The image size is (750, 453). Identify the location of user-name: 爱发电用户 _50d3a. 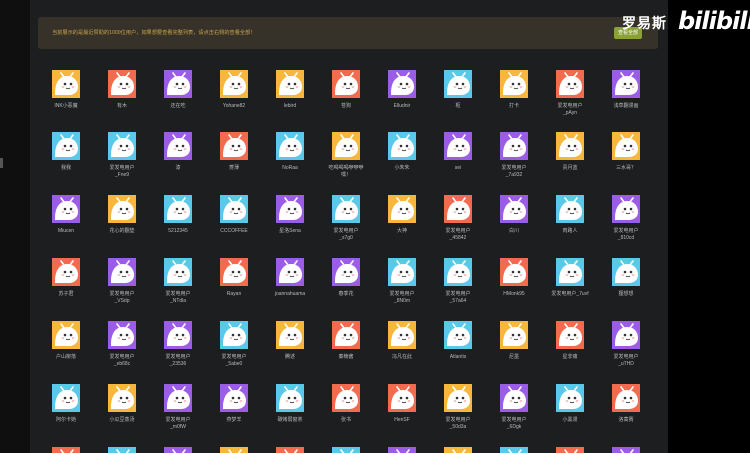
(458, 423).